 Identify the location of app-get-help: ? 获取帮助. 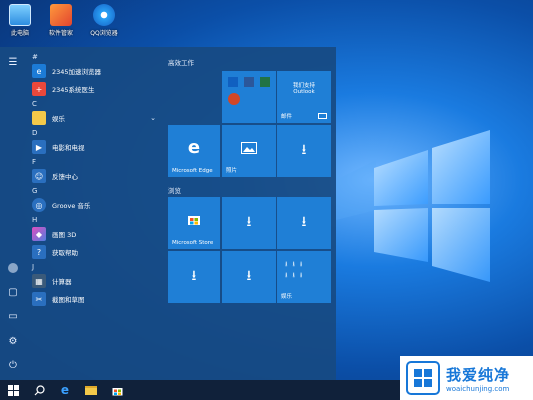
(93, 252).